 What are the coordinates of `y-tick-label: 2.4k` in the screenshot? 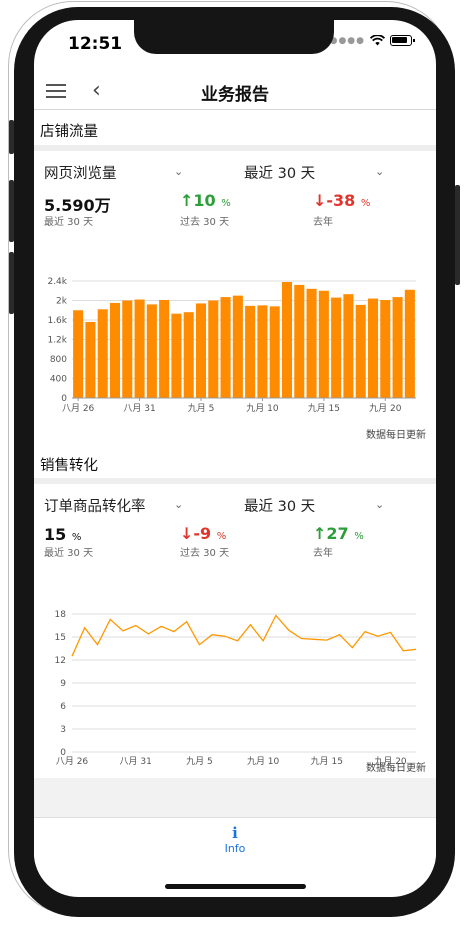 It's located at (57, 282).